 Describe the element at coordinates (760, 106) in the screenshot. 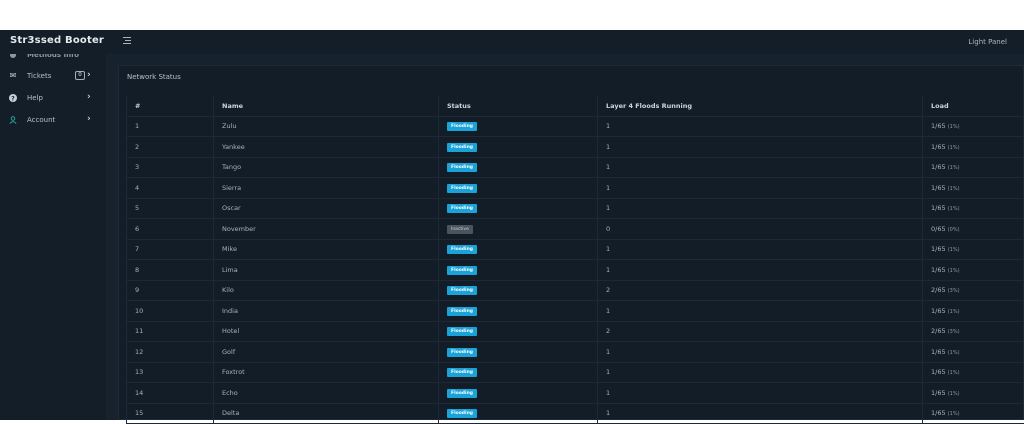

I see `column-header-floods: Layer 4 Floods Running` at that location.